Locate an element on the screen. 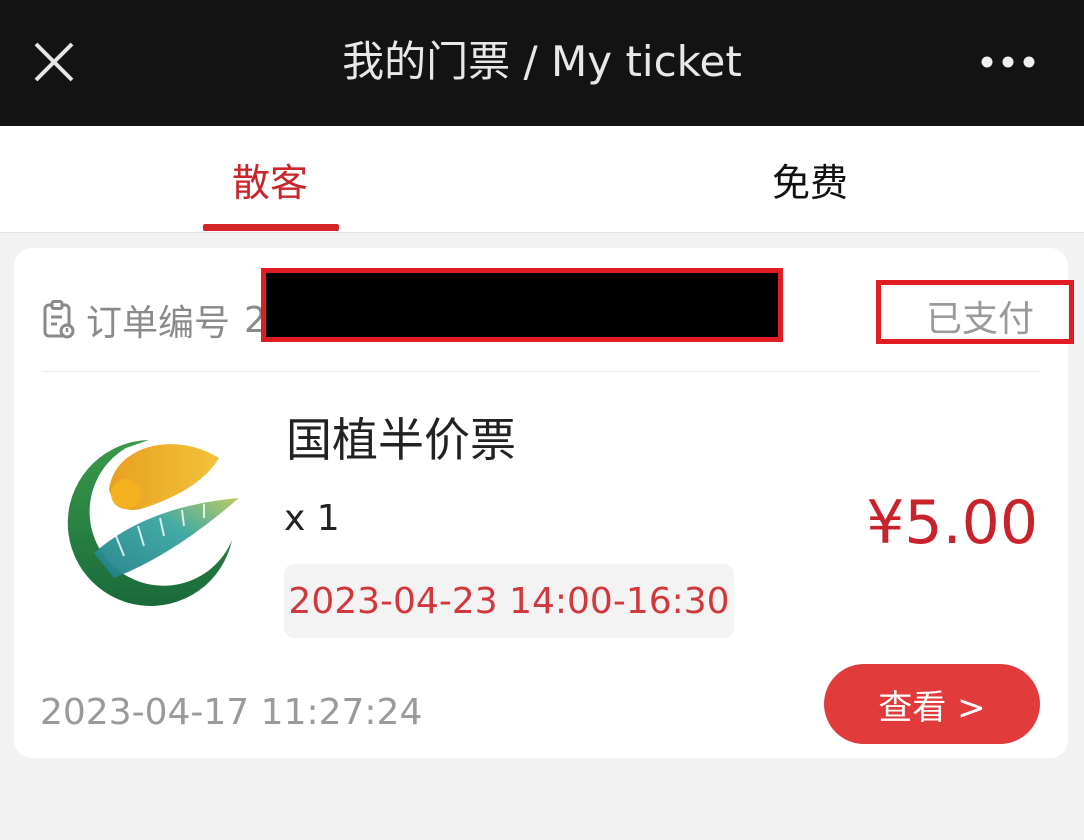  divider is located at coordinates (541, 371).